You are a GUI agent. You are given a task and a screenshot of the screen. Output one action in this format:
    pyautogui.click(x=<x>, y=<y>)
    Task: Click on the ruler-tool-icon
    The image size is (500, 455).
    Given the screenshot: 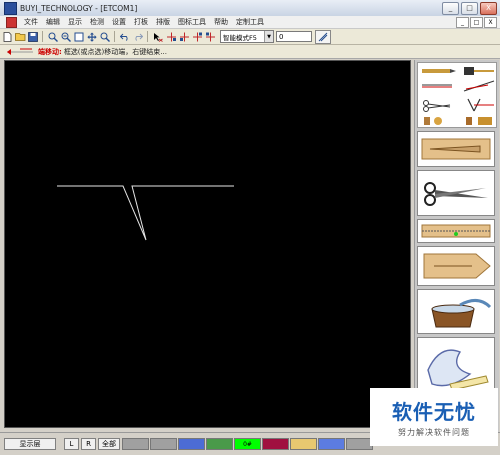 What is the action you would take?
    pyautogui.click(x=323, y=36)
    